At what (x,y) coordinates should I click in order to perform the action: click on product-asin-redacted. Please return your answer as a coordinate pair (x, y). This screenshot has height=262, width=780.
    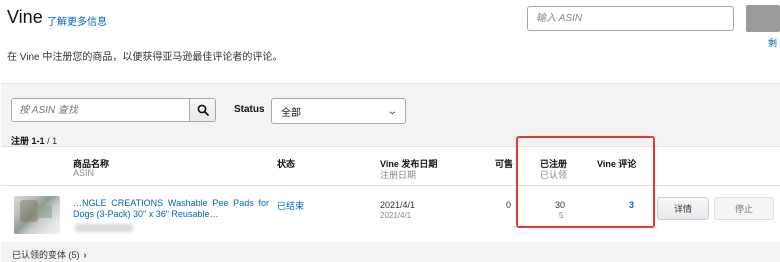
    Looking at the image, I should click on (104, 228).